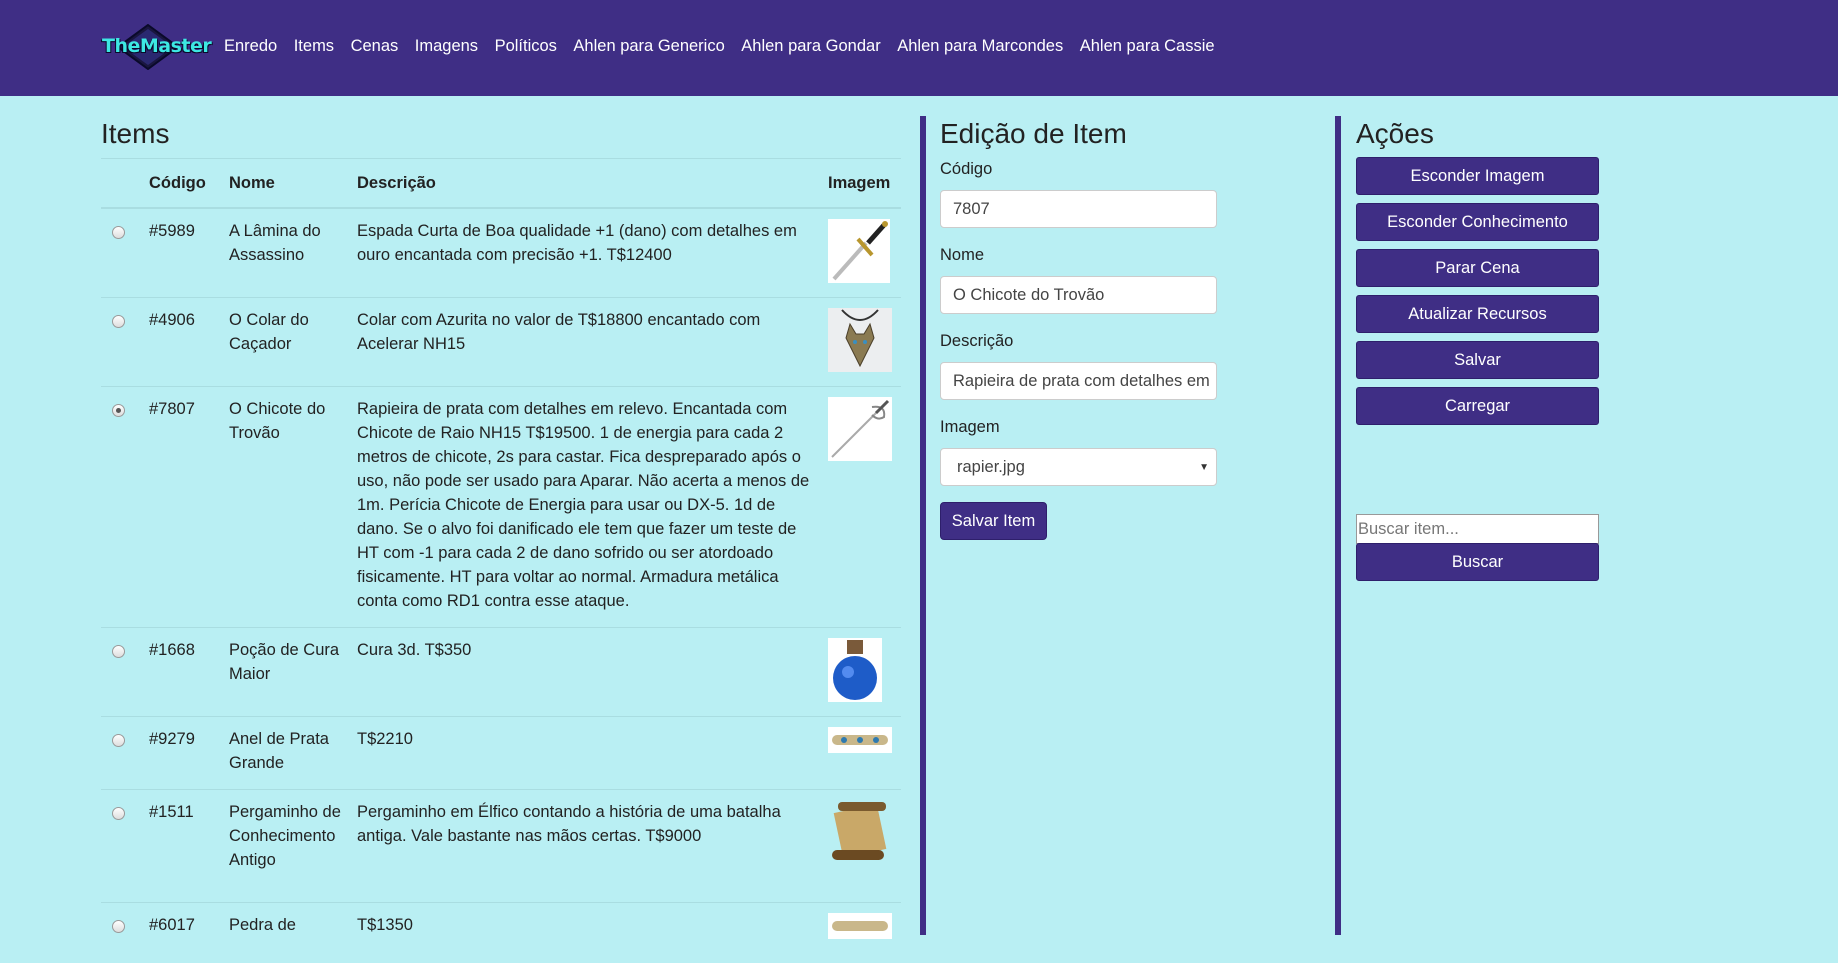 This screenshot has width=1838, height=963. What do you see at coordinates (855, 670) in the screenshot?
I see `potion-image` at bounding box center [855, 670].